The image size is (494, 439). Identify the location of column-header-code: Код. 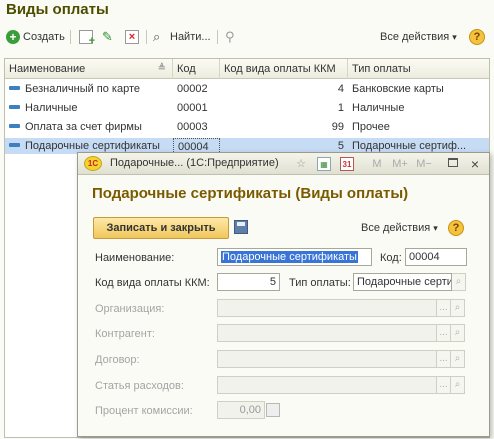
(196, 69).